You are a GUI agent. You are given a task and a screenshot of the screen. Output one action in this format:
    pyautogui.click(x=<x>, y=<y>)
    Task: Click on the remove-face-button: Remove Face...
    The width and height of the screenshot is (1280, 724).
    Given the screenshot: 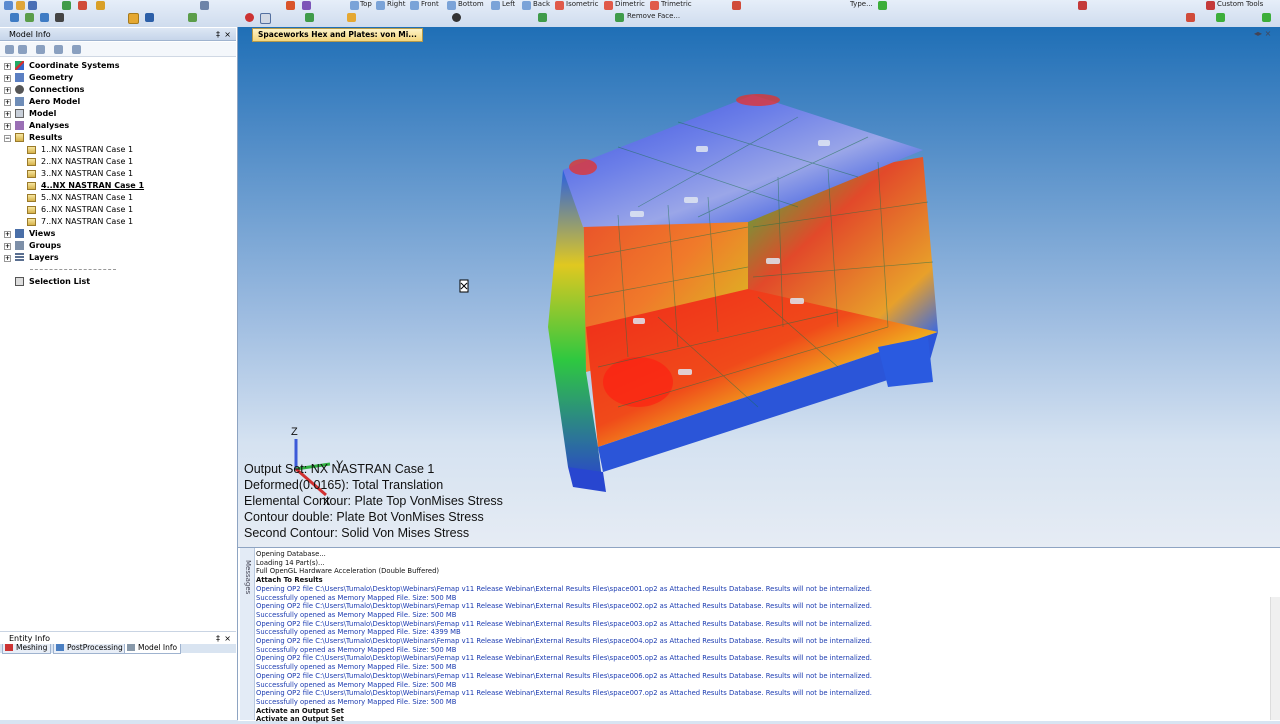 What is the action you would take?
    pyautogui.click(x=653, y=16)
    